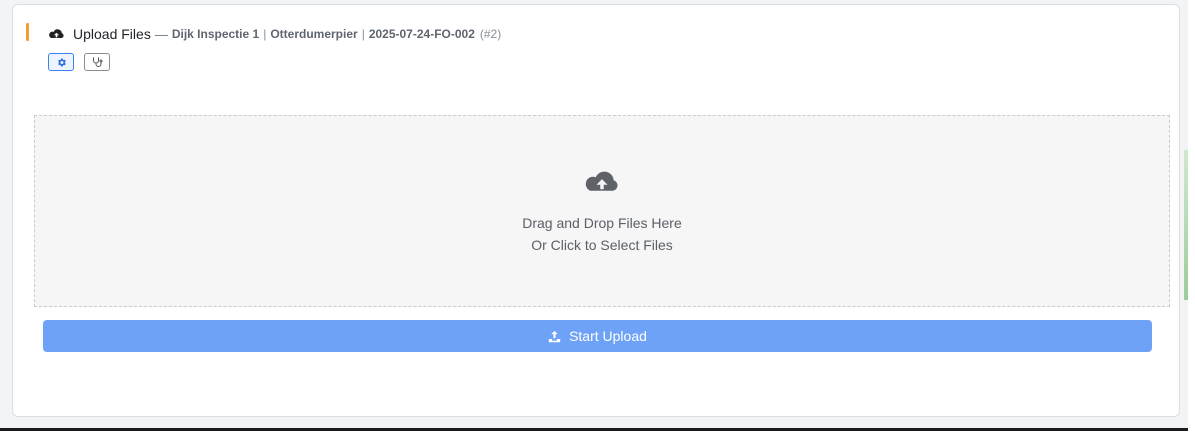  I want to click on page-title: Upload Files, so click(112, 34).